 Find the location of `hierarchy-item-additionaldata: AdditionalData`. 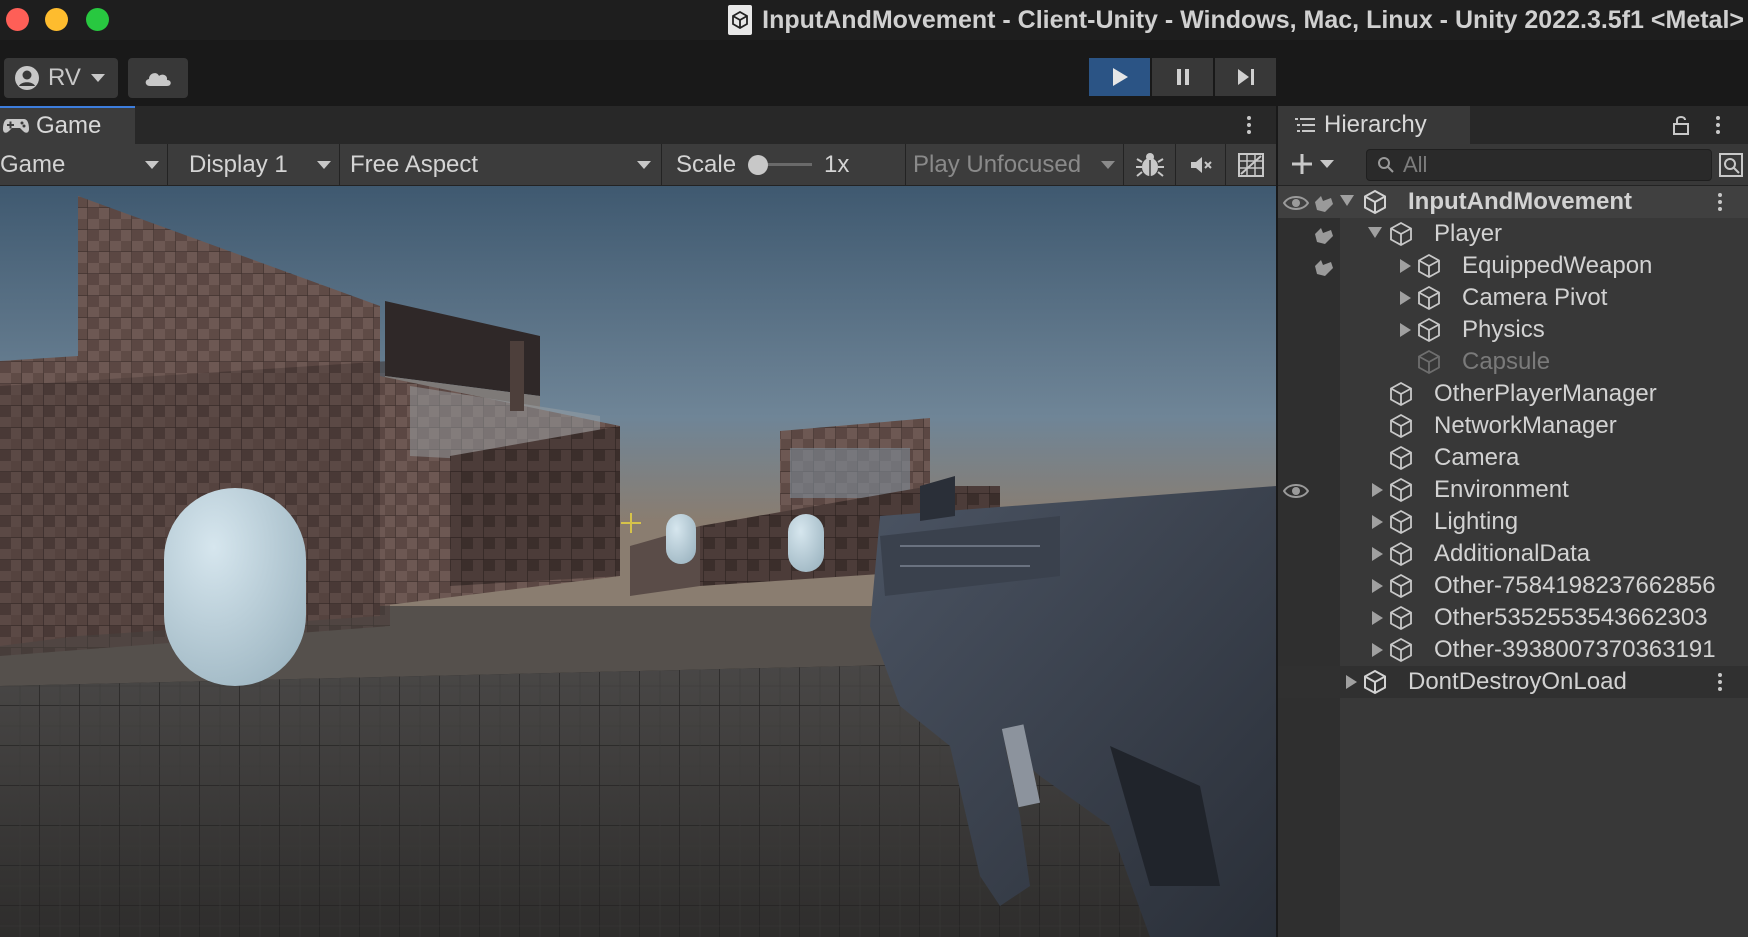

hierarchy-item-additionaldata: AdditionalData is located at coordinates (1513, 554).